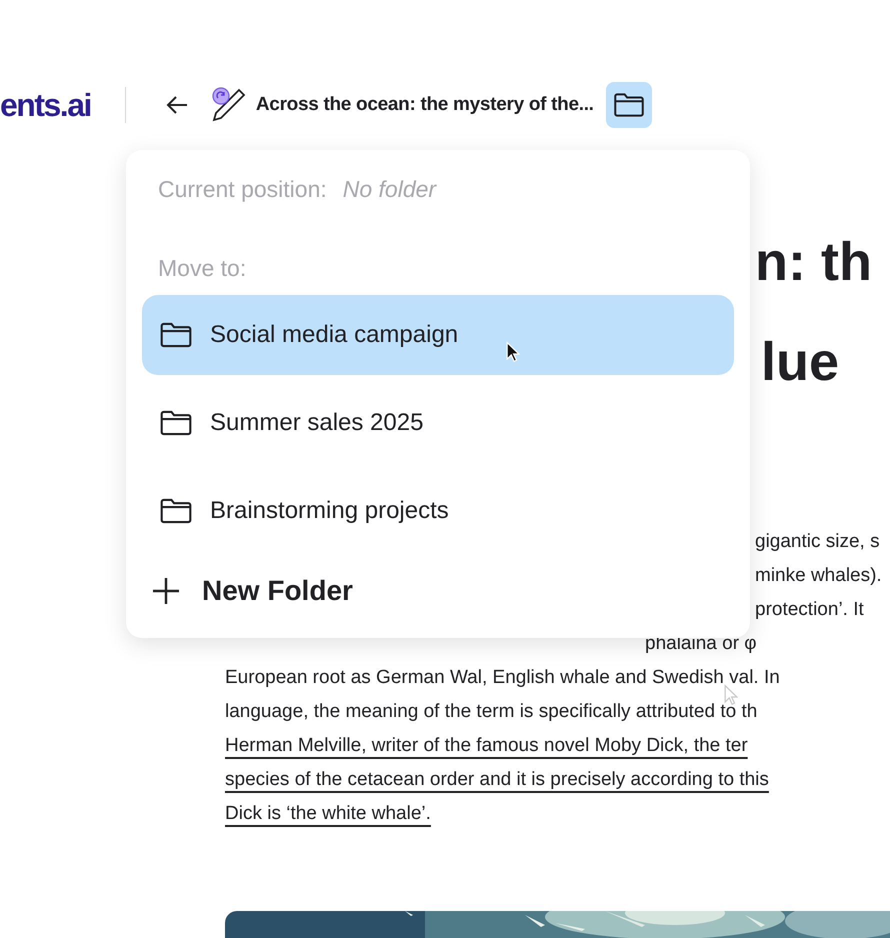 This screenshot has height=938, width=890. What do you see at coordinates (438, 335) in the screenshot?
I see `folder-item: Social media campaign` at bounding box center [438, 335].